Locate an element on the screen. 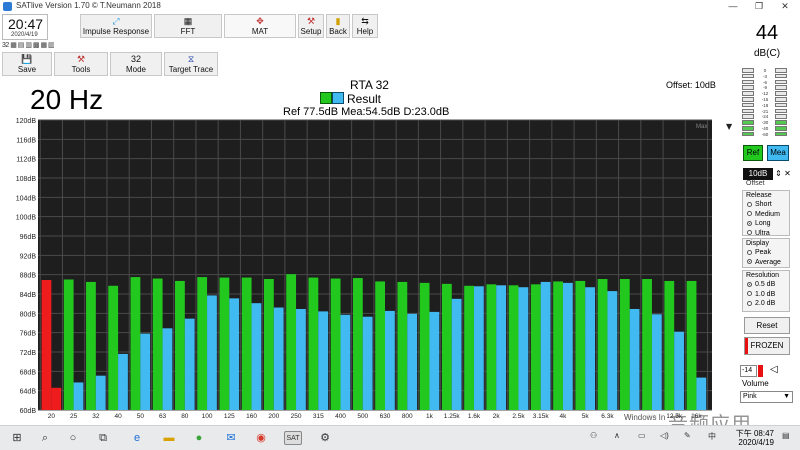  mea-button: Mea is located at coordinates (778, 153).